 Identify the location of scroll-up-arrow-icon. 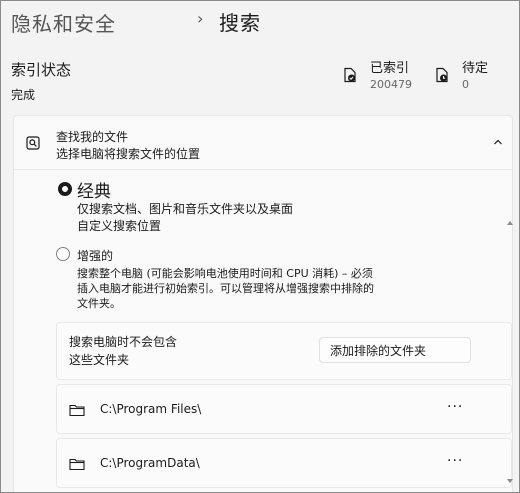
(510, 223).